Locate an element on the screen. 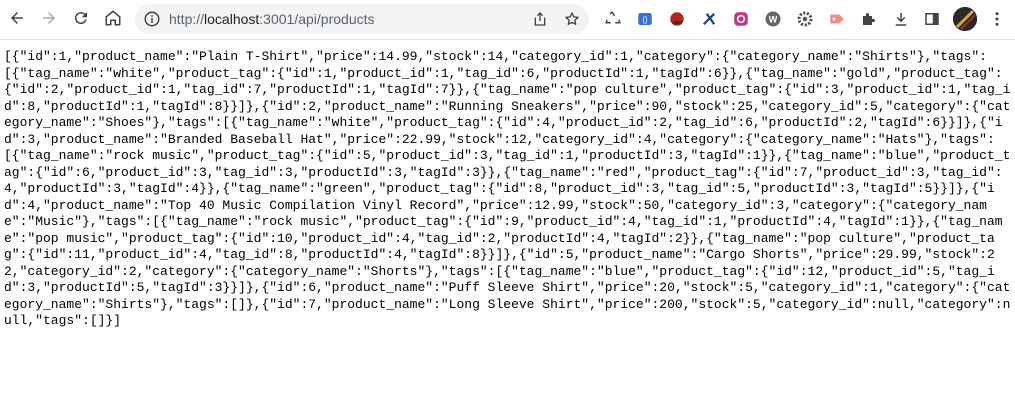 This screenshot has height=418, width=1015. url-host: localhost is located at coordinates (232, 19).